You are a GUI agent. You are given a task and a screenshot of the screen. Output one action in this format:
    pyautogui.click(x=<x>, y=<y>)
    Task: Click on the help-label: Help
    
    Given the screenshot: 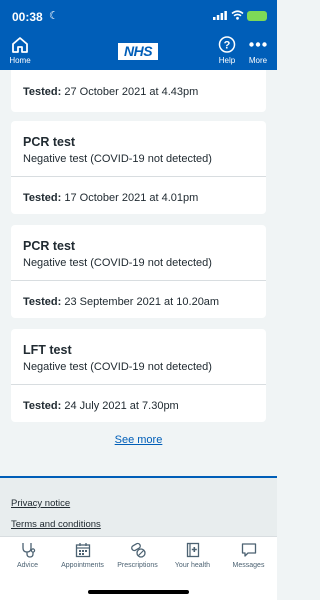 What is the action you would take?
    pyautogui.click(x=227, y=60)
    